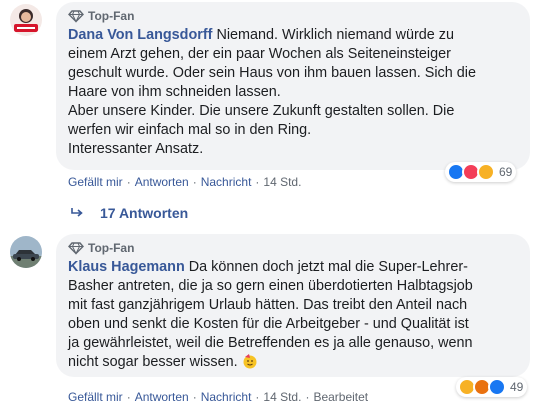  I want to click on comment-actions: Gefällt mir · Antworten · Nachricht · 14 Std., so click(185, 182).